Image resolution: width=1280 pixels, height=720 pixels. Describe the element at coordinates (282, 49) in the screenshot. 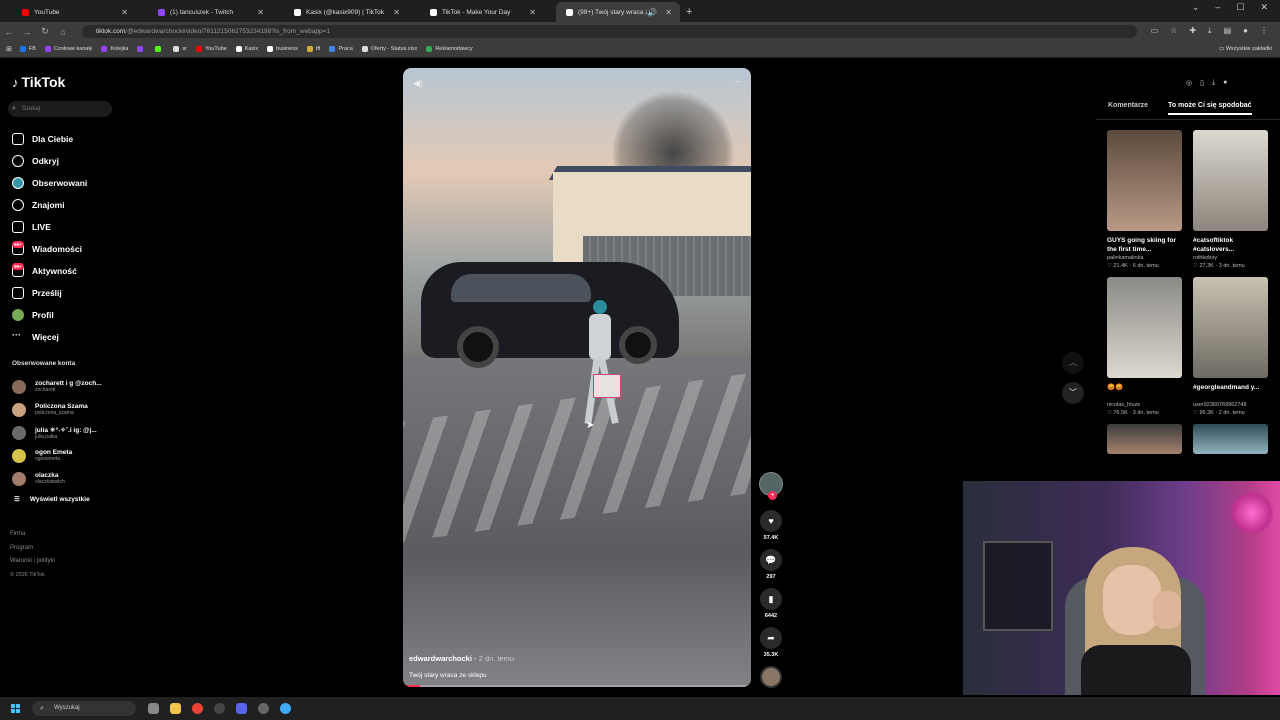

I see `bookmark: business` at that location.